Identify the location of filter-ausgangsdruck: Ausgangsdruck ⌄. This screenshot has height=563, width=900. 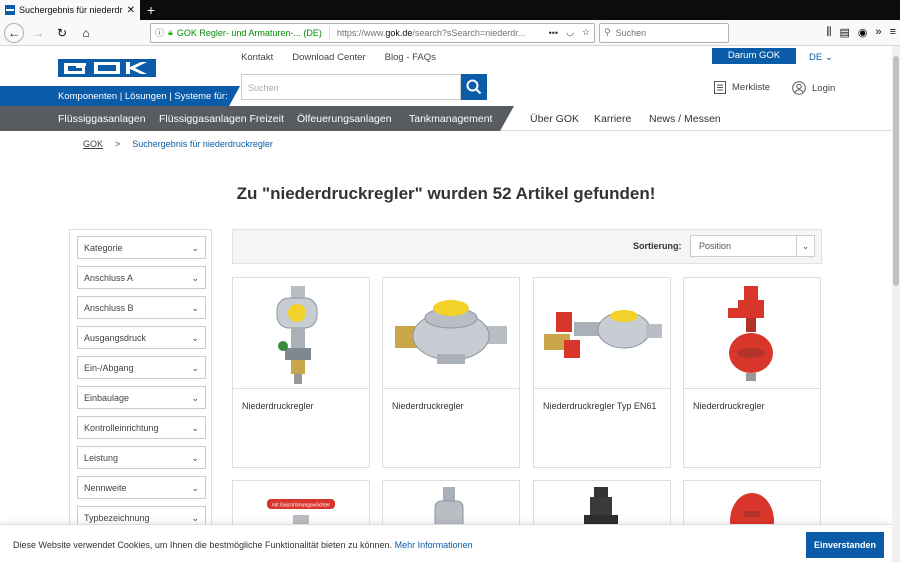
(141, 337).